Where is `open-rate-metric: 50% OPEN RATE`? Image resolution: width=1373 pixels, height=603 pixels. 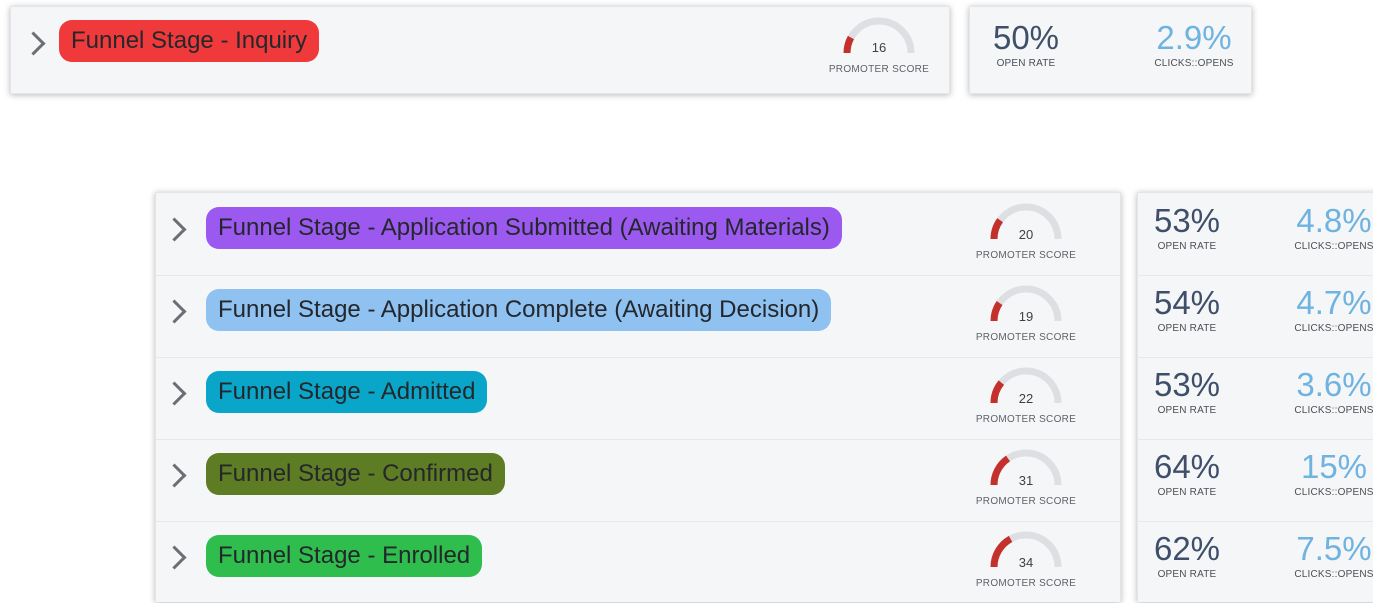 open-rate-metric: 50% OPEN RATE is located at coordinates (1026, 44).